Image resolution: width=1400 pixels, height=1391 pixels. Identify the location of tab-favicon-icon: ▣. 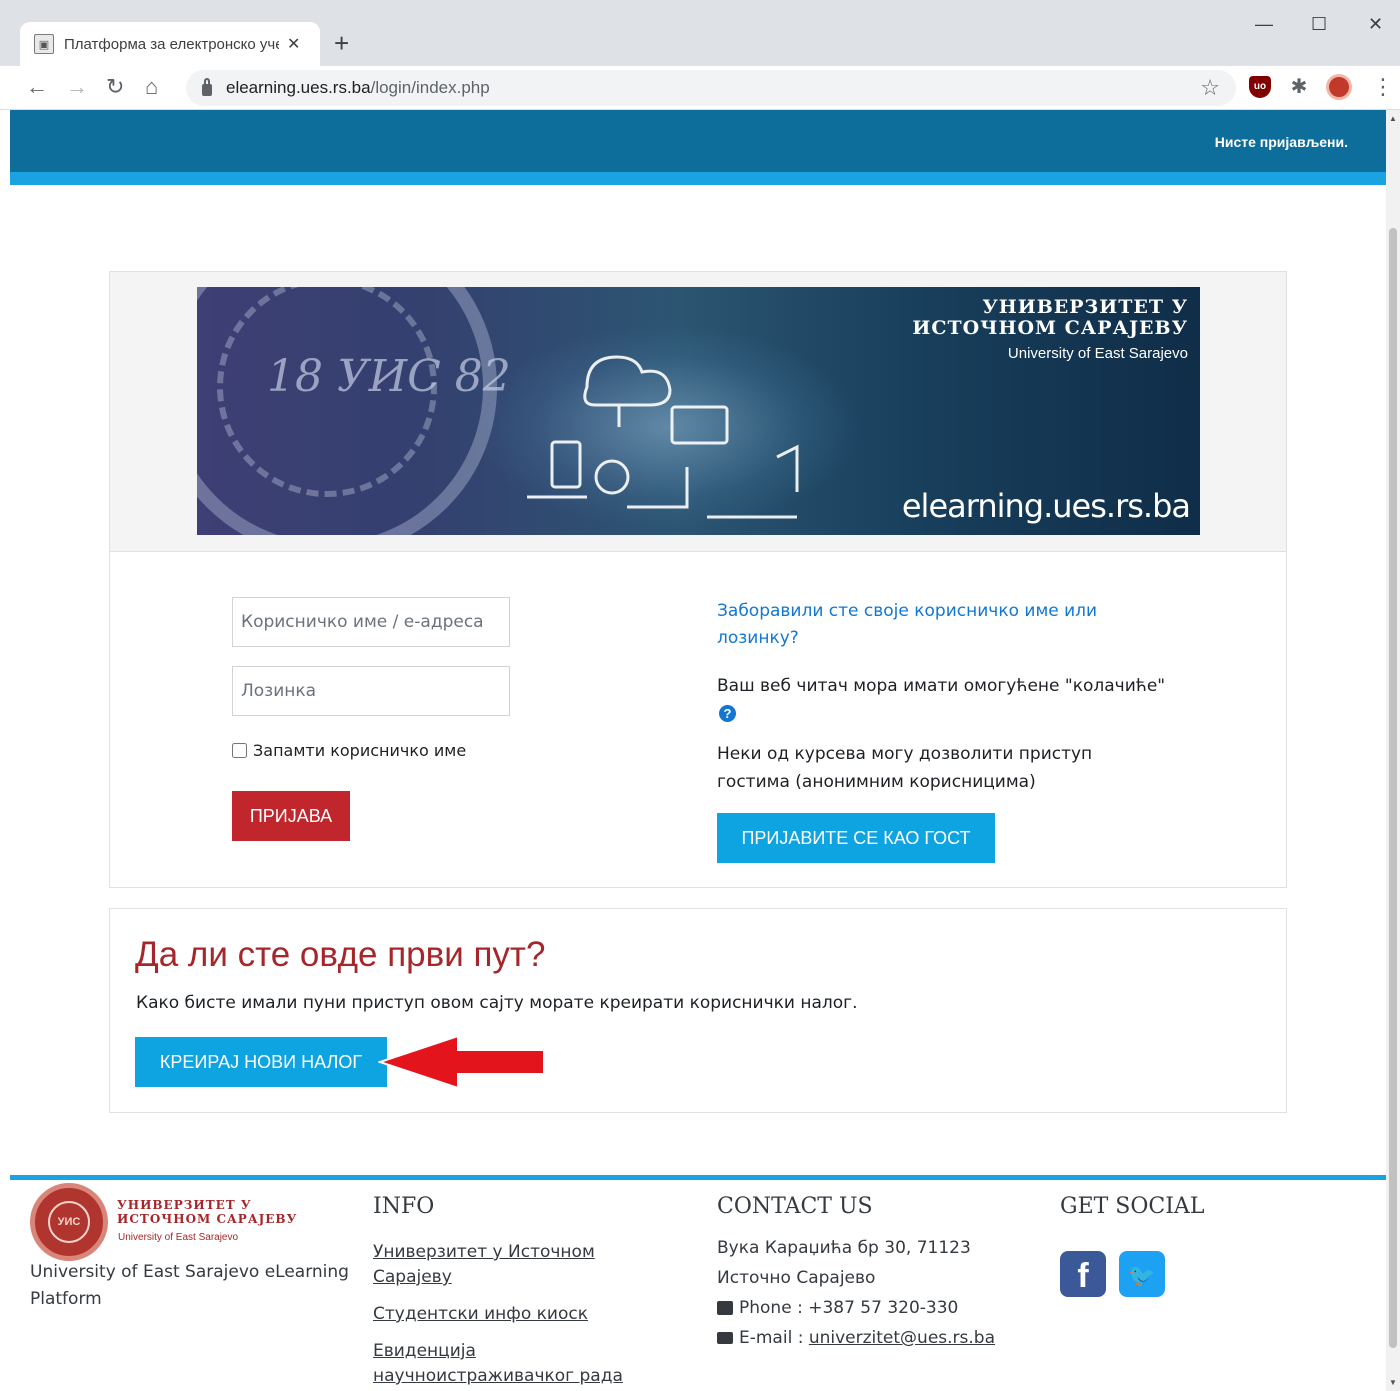
(44, 44).